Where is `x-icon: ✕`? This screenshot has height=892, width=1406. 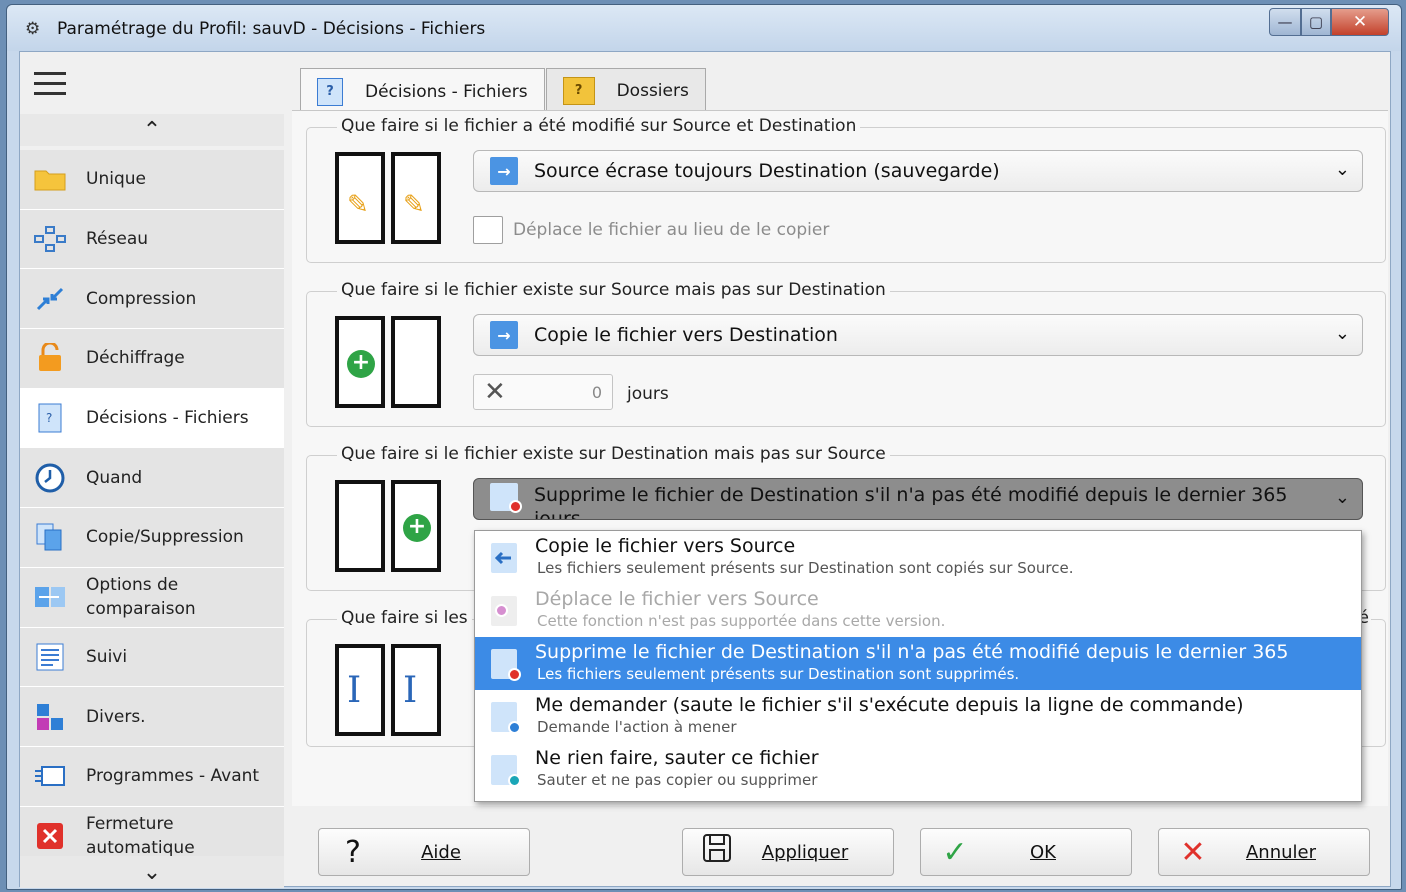 x-icon: ✕ is located at coordinates (495, 392).